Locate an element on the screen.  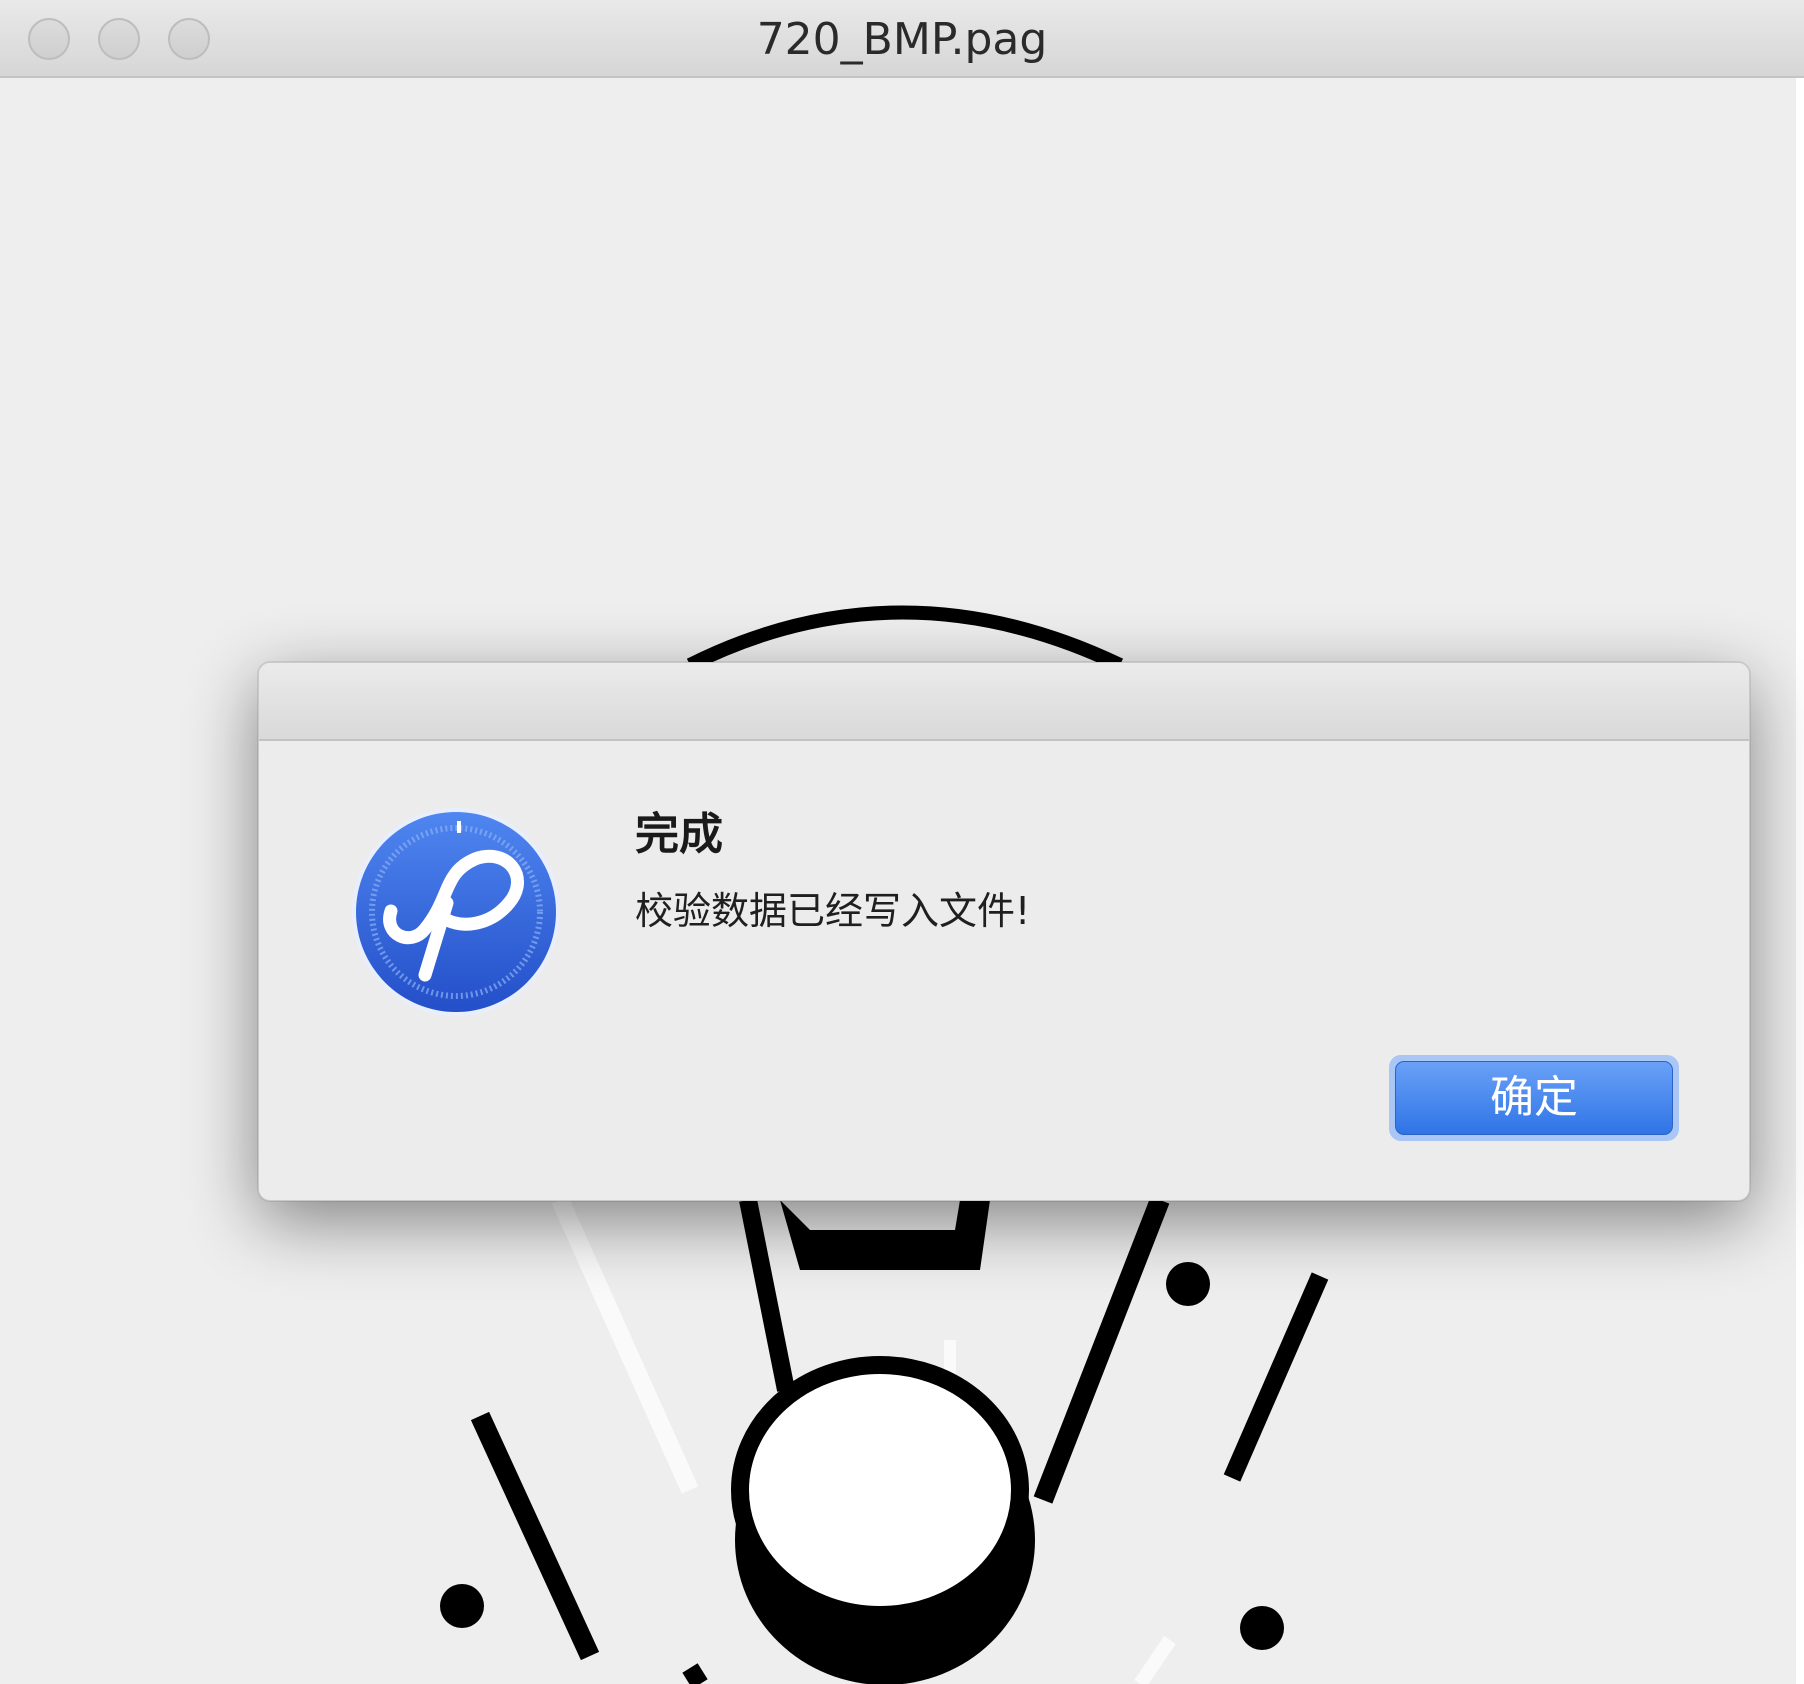
window-titlebar: 720_BMP.pag is located at coordinates (902, 39).